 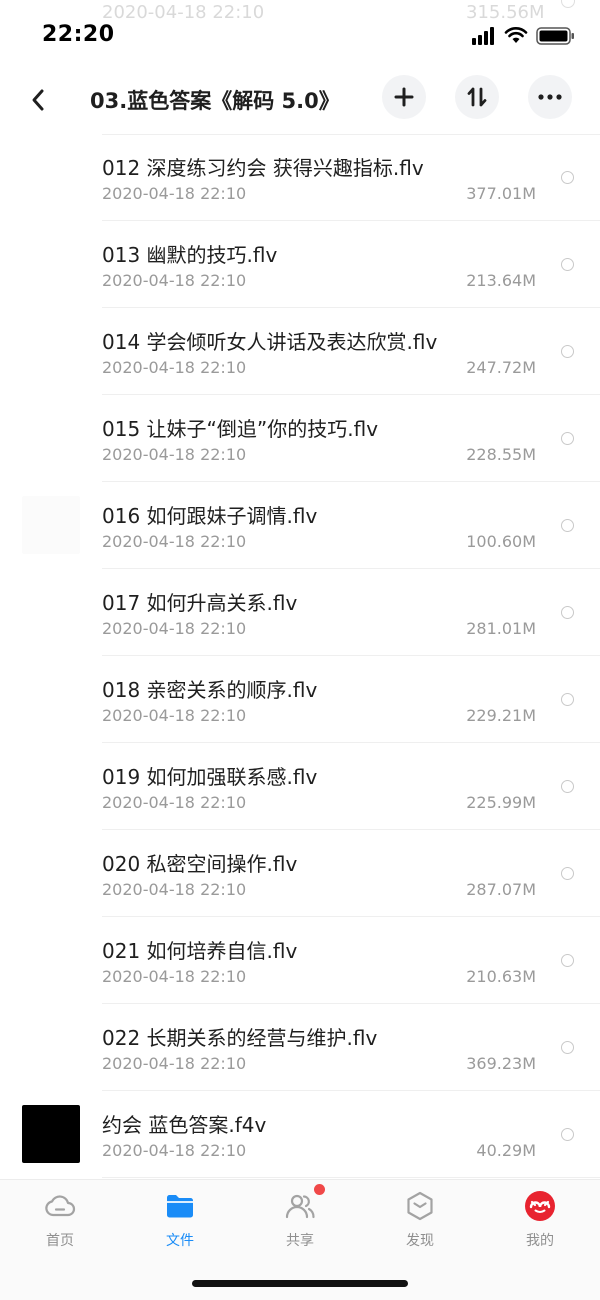 I want to click on file-row: 016 如何跟妹子调情.flv 2020-04-18 22:10 100.60M, so click(x=300, y=525).